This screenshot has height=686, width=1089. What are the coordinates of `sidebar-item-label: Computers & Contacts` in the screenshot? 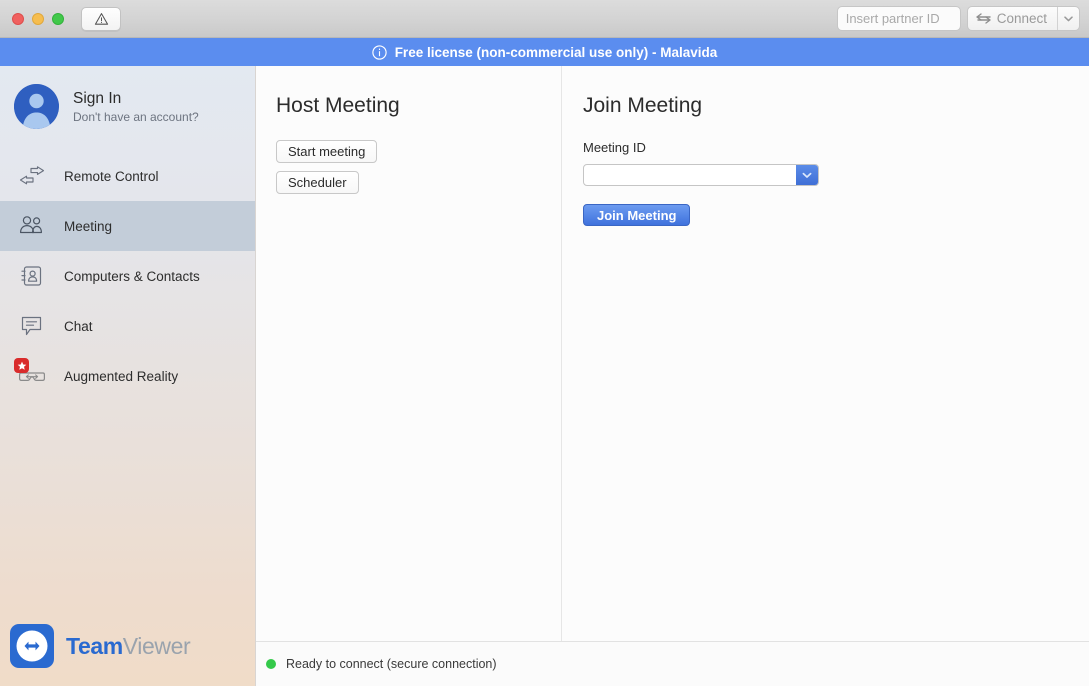 It's located at (132, 276).